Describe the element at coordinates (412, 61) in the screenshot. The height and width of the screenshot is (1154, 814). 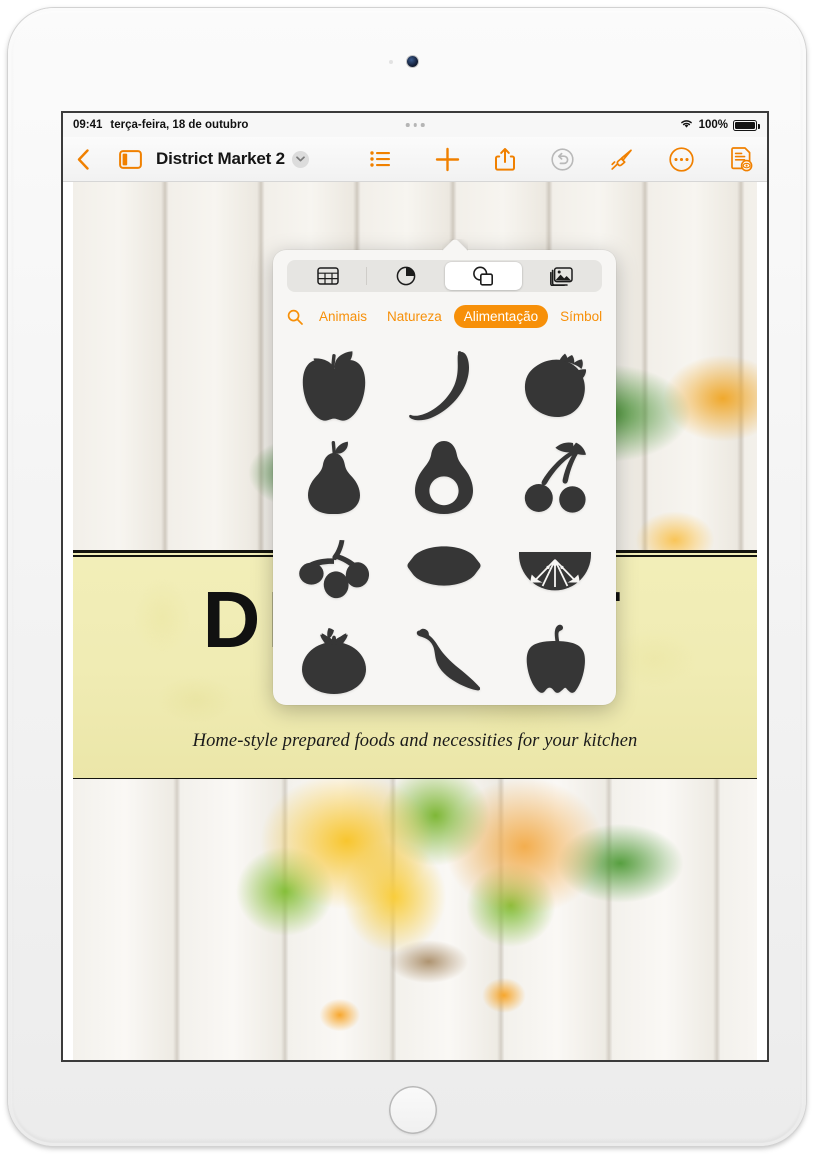
I see `front-camera-icon` at that location.